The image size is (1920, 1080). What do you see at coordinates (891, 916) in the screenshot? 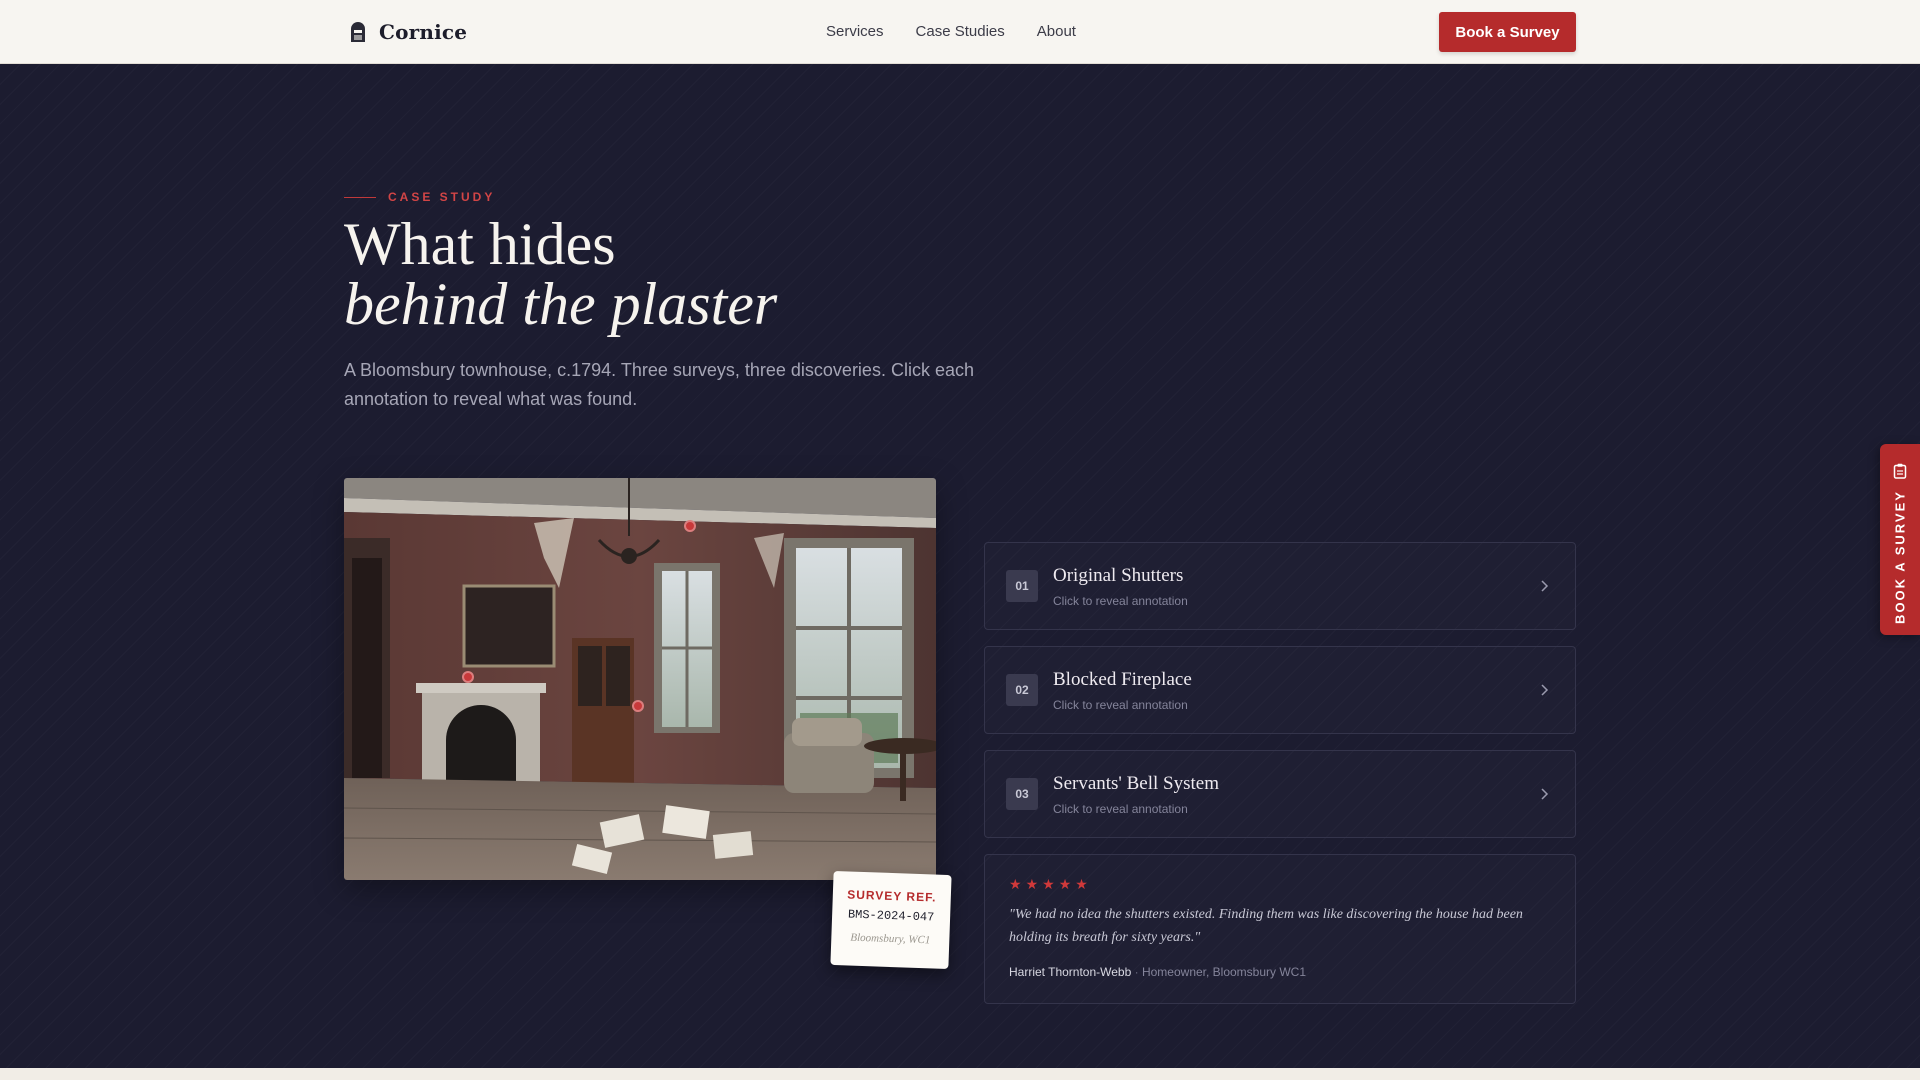
I see `survey-ref-code: BMS-2024-047` at bounding box center [891, 916].